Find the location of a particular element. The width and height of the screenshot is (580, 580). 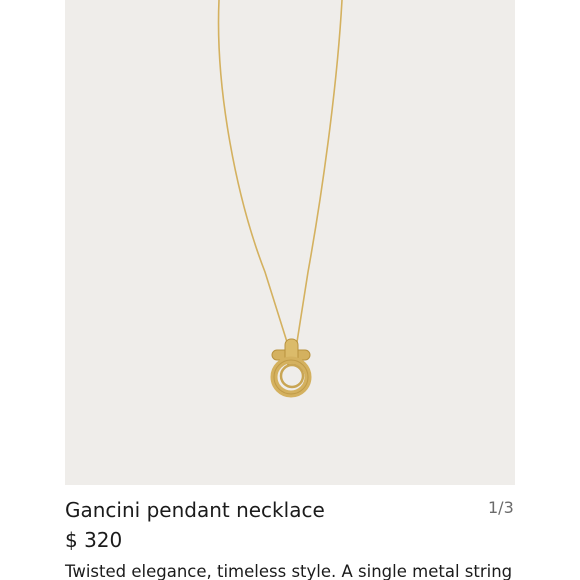

necklace-illustration is located at coordinates (280, 199).